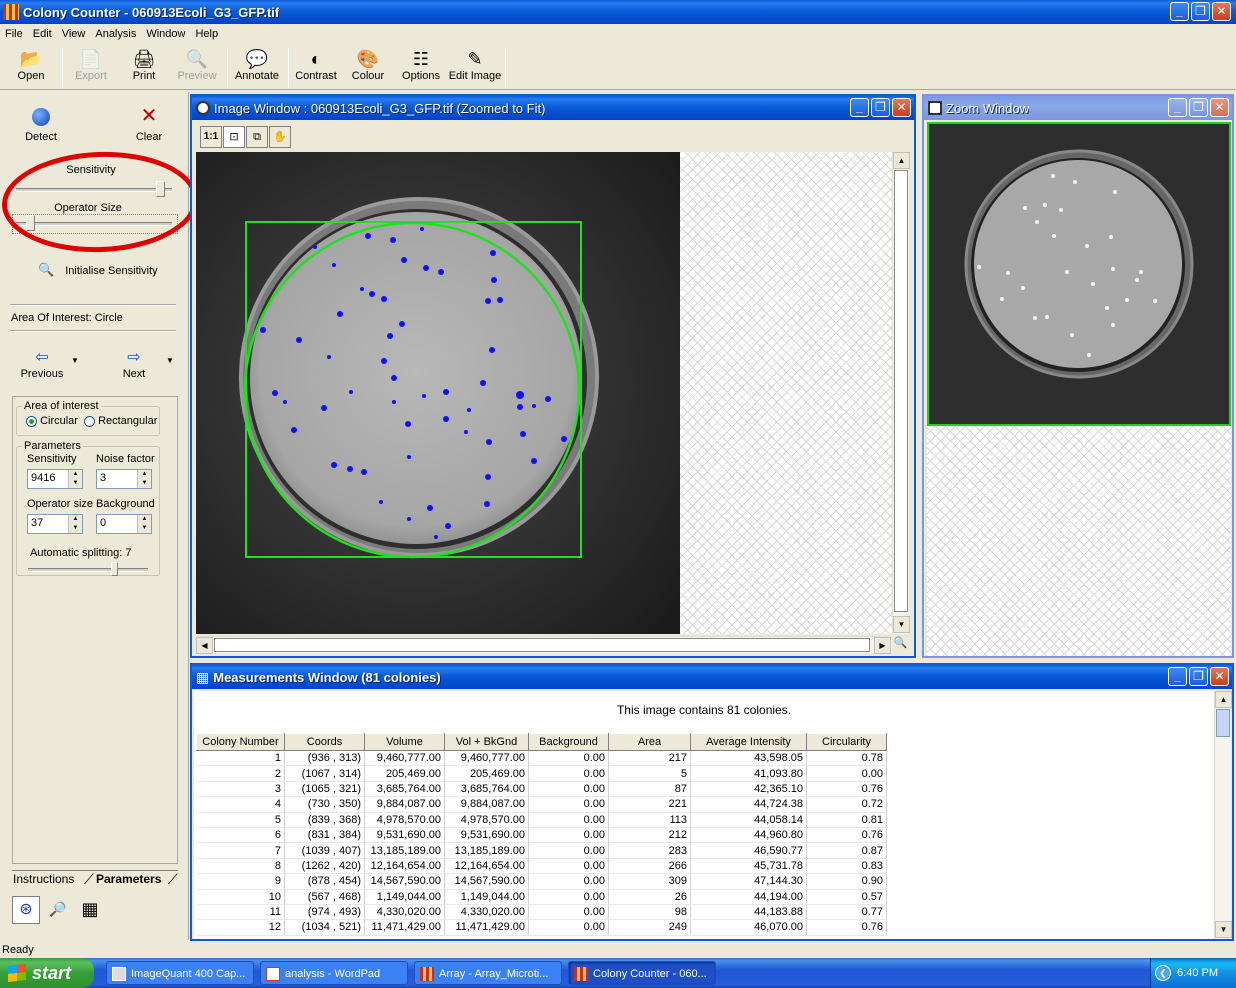 Image resolution: width=1236 pixels, height=988 pixels. Describe the element at coordinates (197, 68) in the screenshot. I see `preview-button: 🔍 Preview` at that location.